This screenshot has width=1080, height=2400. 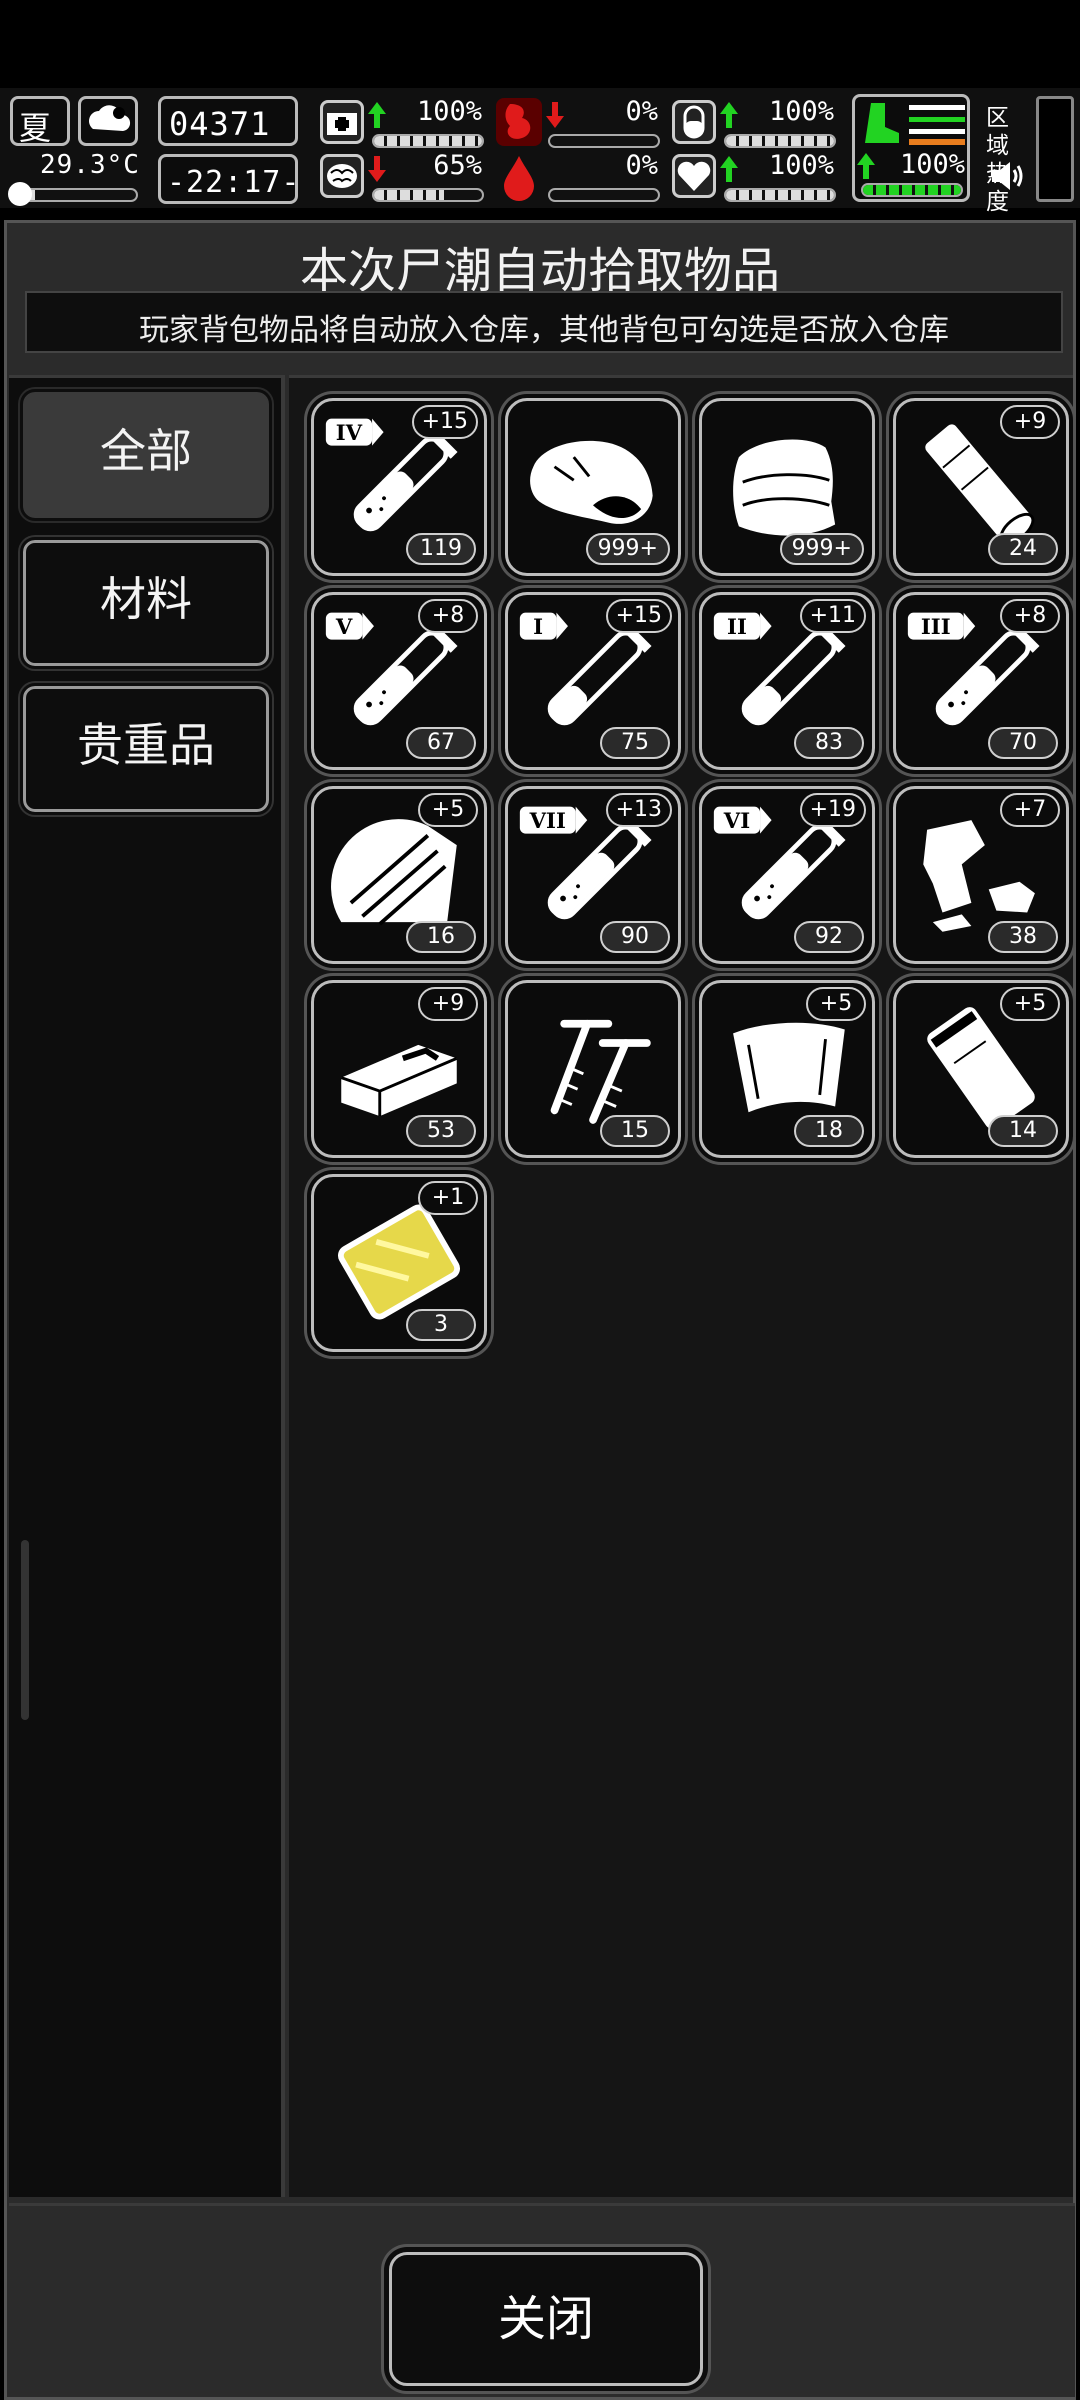 What do you see at coordinates (441, 1325) in the screenshot?
I see `item-count-badge: 3` at bounding box center [441, 1325].